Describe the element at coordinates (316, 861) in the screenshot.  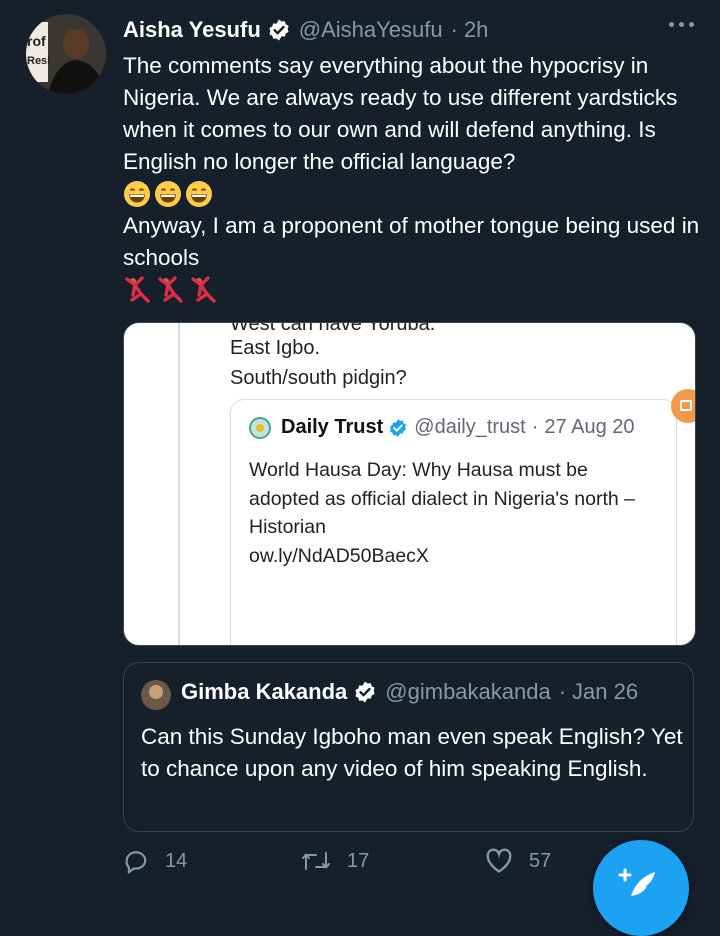
I see `retweet-icon` at that location.